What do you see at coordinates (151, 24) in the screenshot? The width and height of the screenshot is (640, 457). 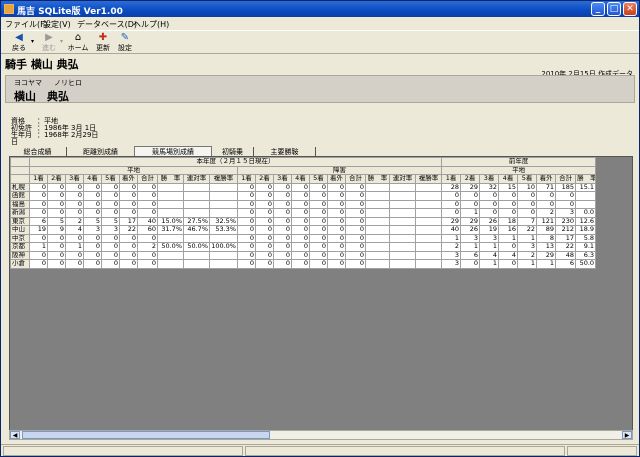 I see `menu-help: ヘルプ(H)` at bounding box center [151, 24].